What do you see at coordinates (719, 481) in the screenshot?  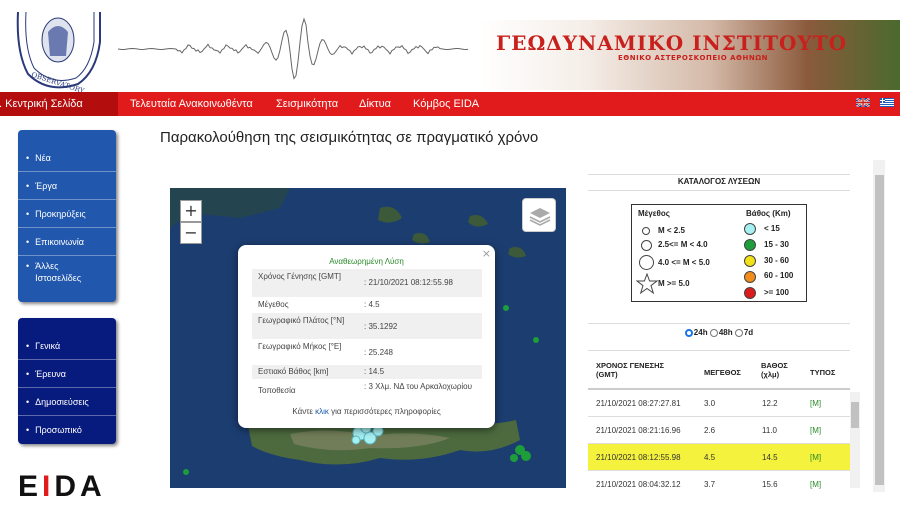 I see `table-row: 21/10/2021 08:04:32.12 3.7 15.6 [M]` at bounding box center [719, 481].